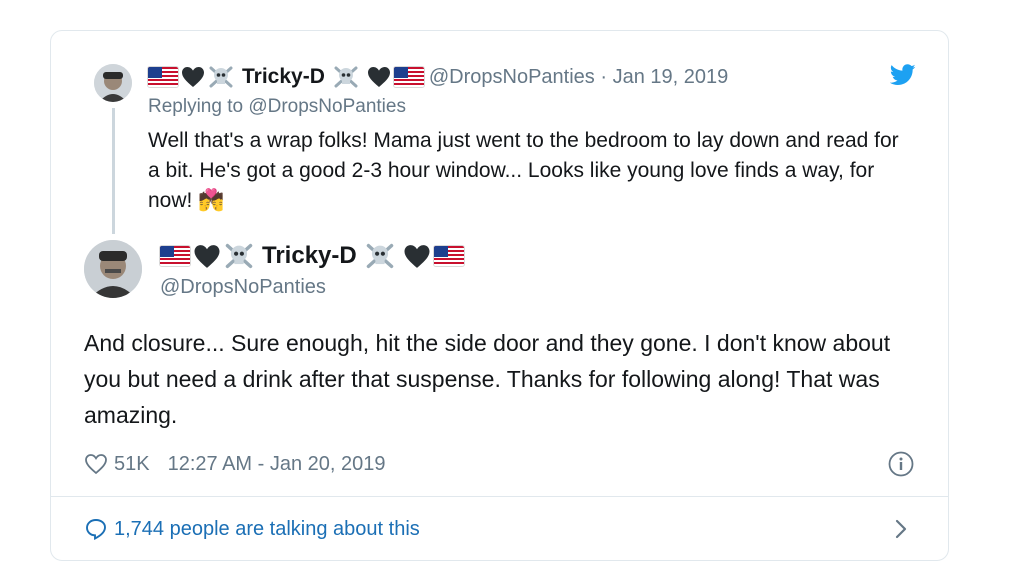 The height and width of the screenshot is (576, 1024). I want to click on parent-display-name: Tricky-D, so click(283, 77).